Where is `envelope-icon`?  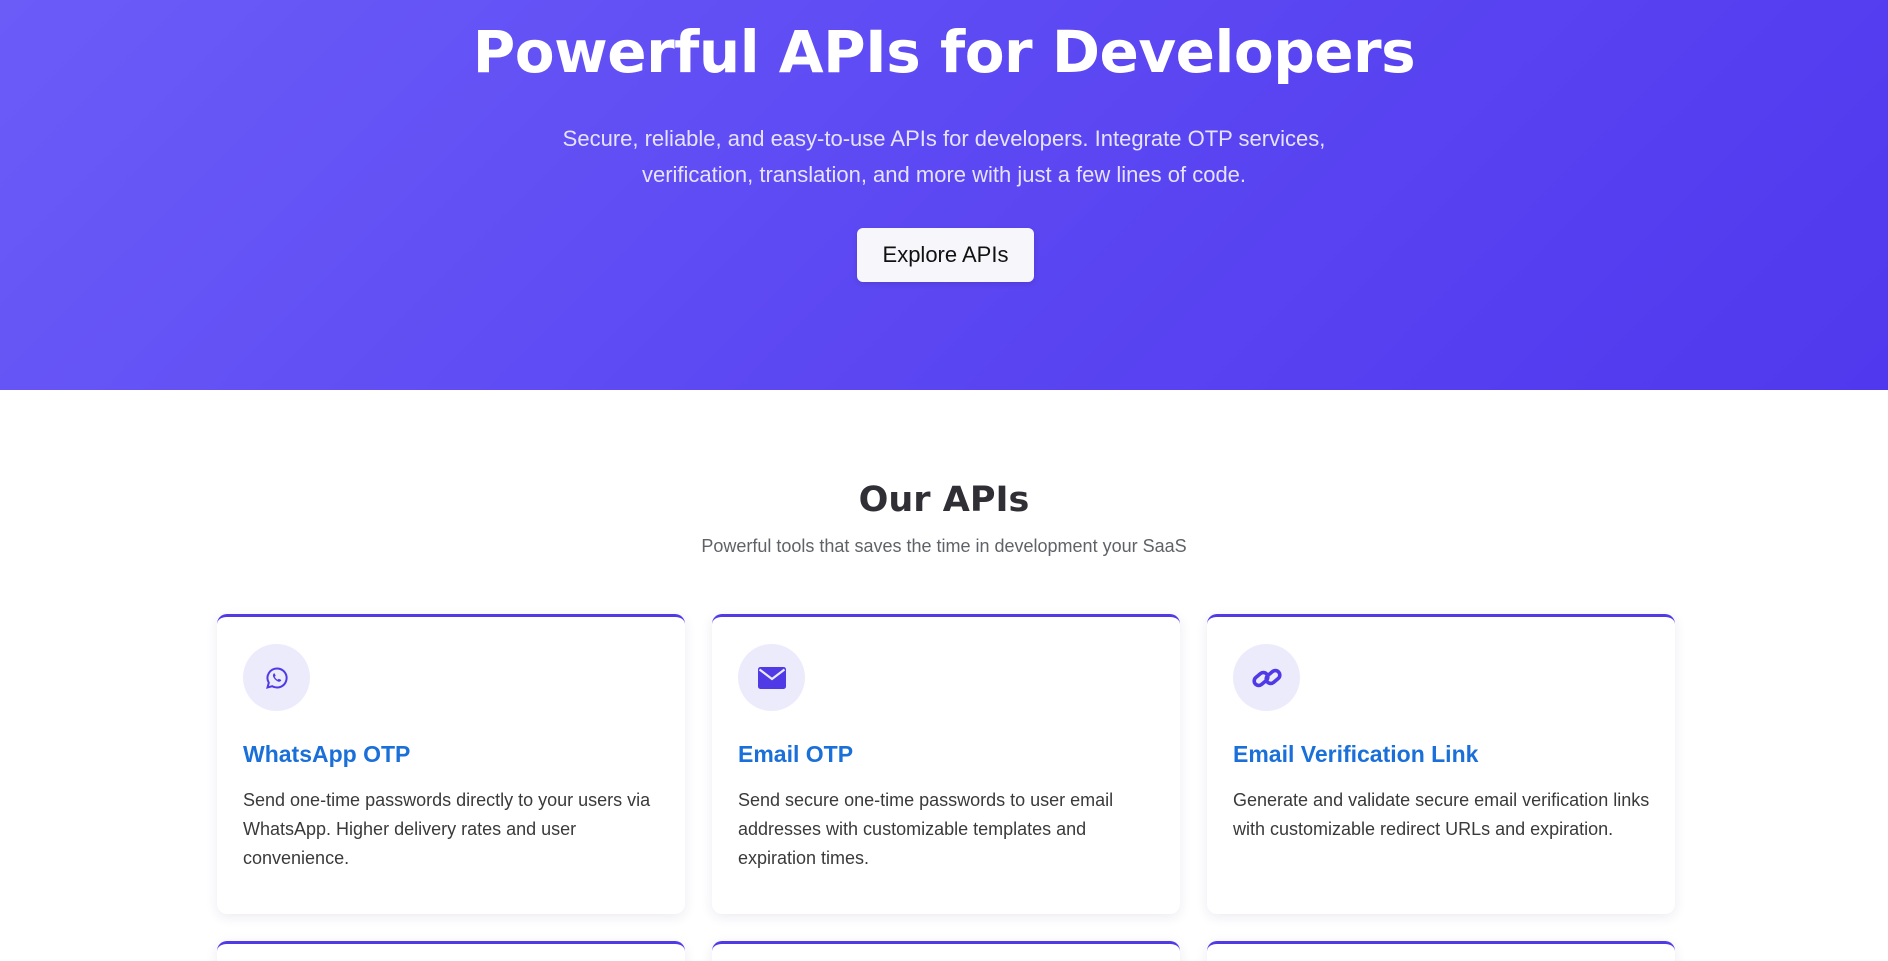
envelope-icon is located at coordinates (771, 677).